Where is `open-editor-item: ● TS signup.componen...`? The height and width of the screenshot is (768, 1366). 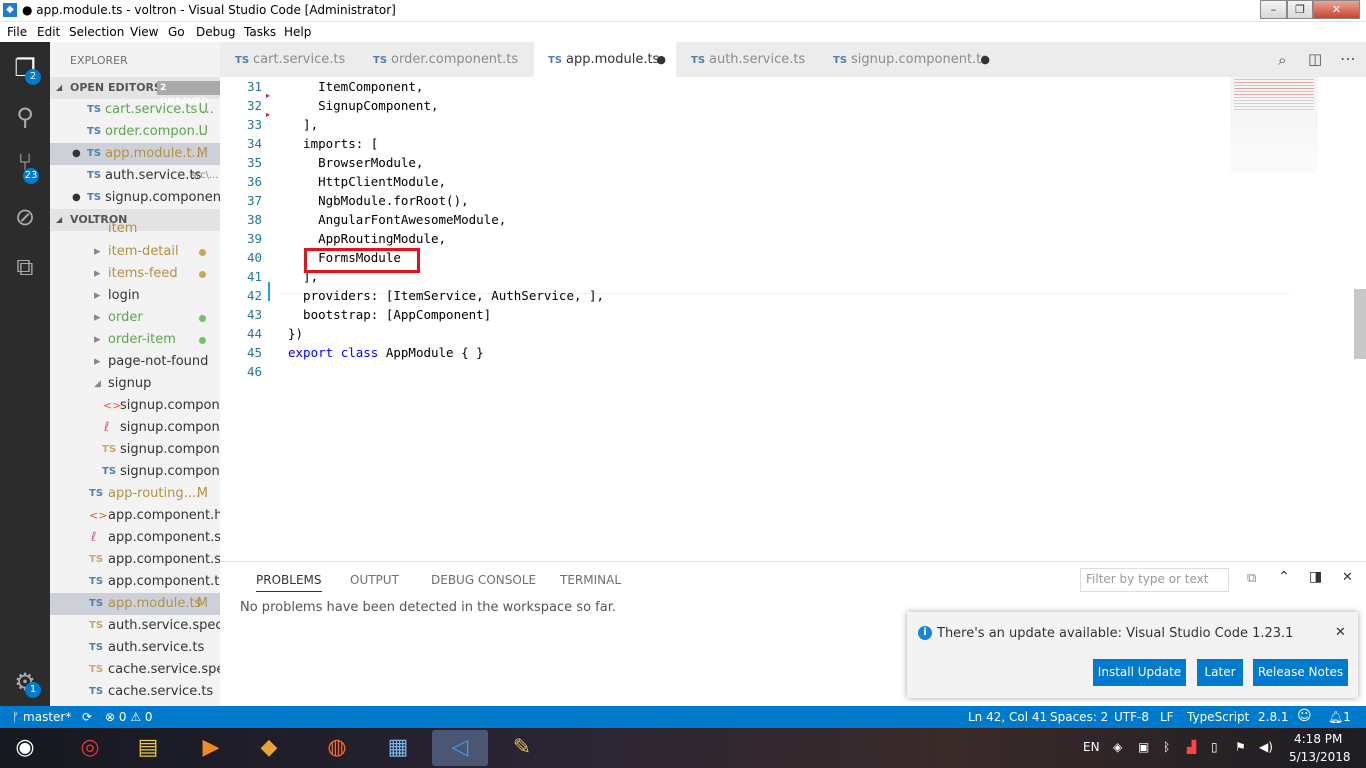 open-editor-item: ● TS signup.componen... is located at coordinates (135, 198).